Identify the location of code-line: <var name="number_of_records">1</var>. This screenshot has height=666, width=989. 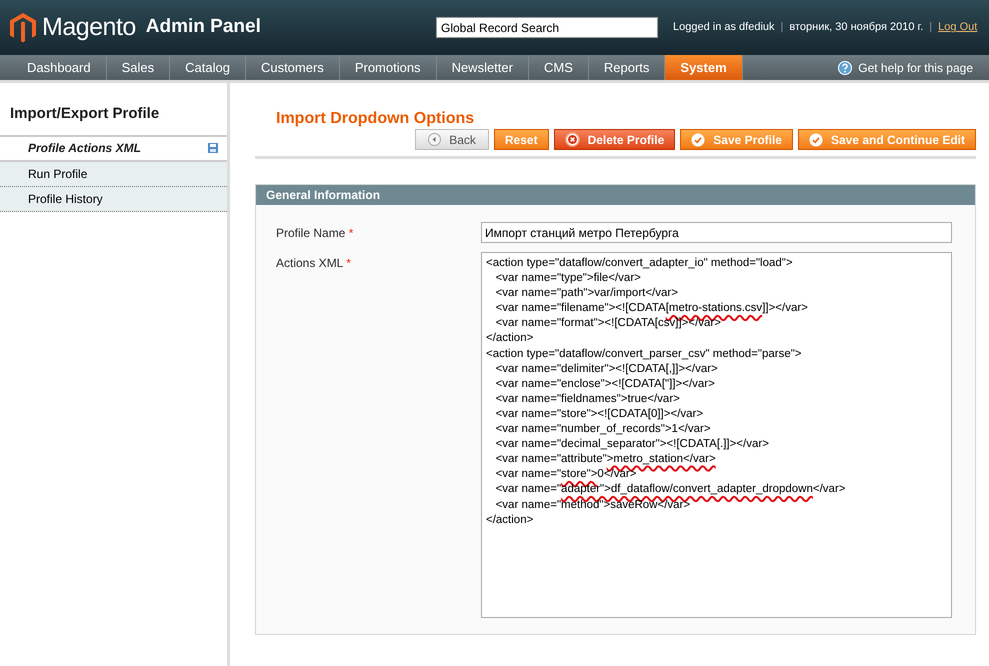
(603, 430).